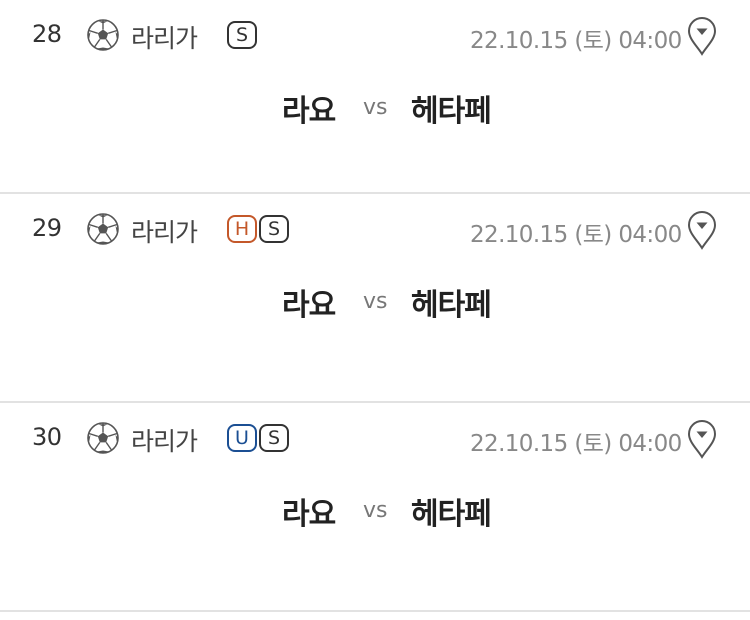  I want to click on badge-group: S, so click(242, 35).